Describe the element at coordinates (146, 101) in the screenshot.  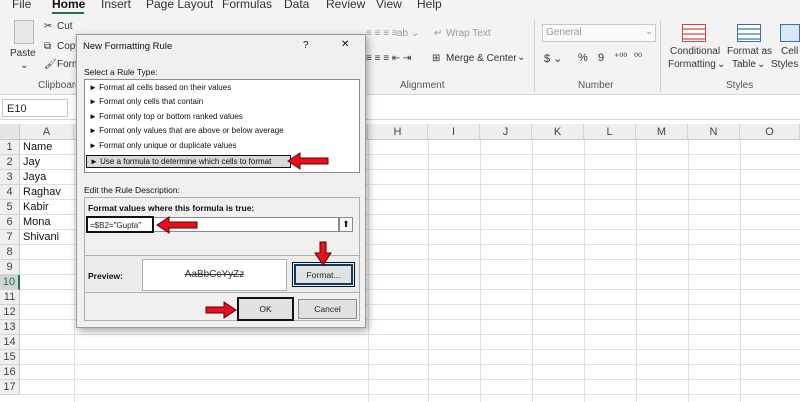
I see `rule-type-item: ► Format only cells that contain` at that location.